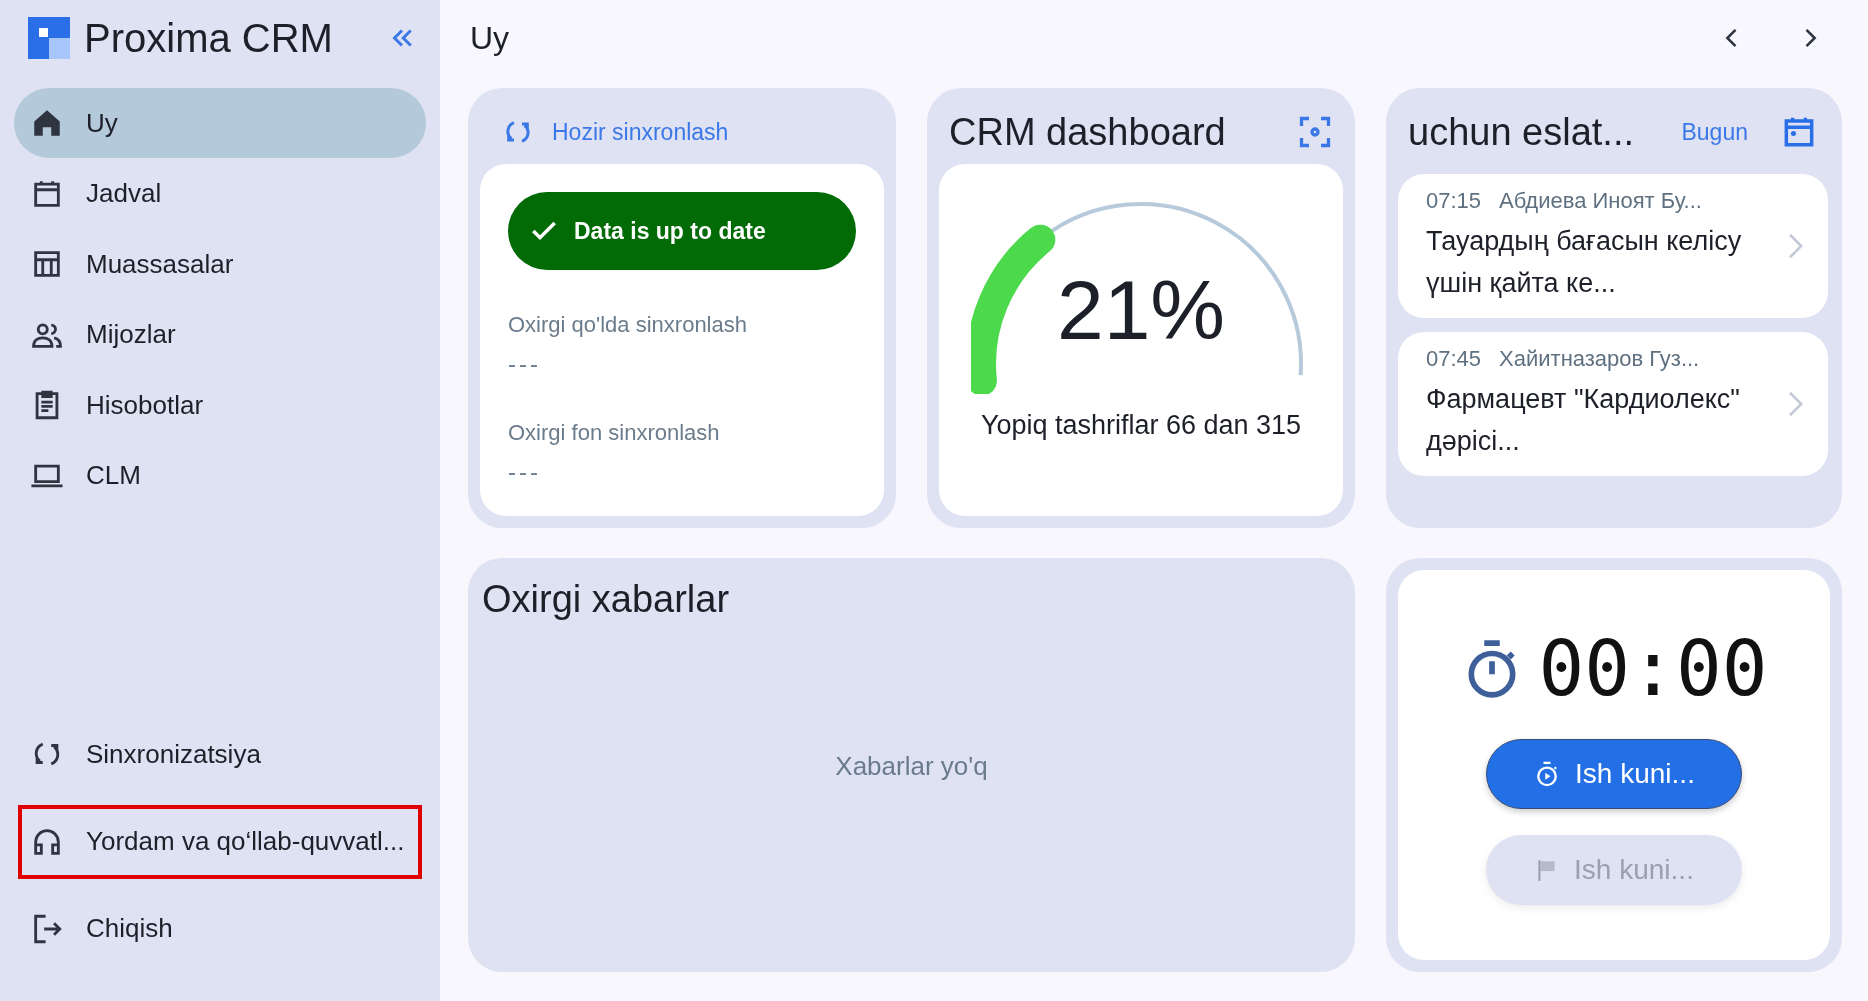  I want to click on field-label: Oxirgi qo'lda sinxronlash, so click(628, 325).